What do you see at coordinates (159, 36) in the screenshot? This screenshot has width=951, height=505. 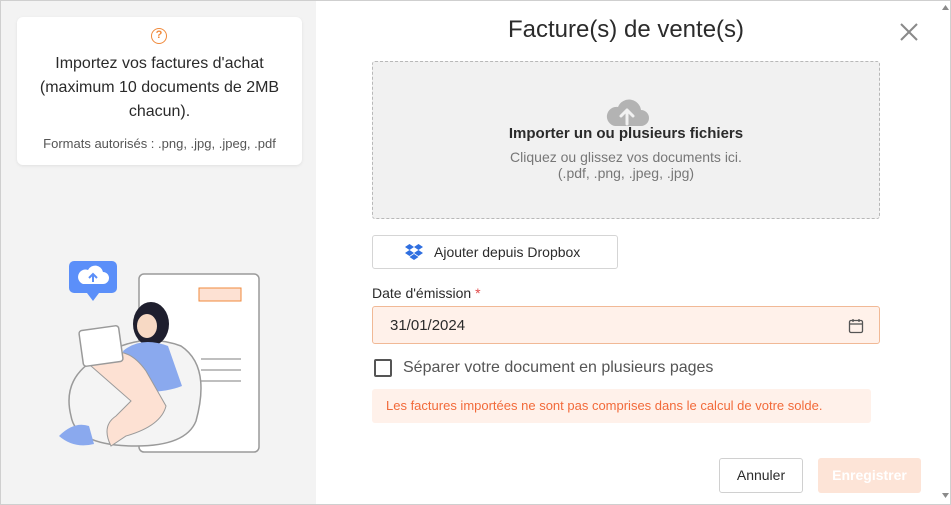 I see `question-circle-icon: ?` at bounding box center [159, 36].